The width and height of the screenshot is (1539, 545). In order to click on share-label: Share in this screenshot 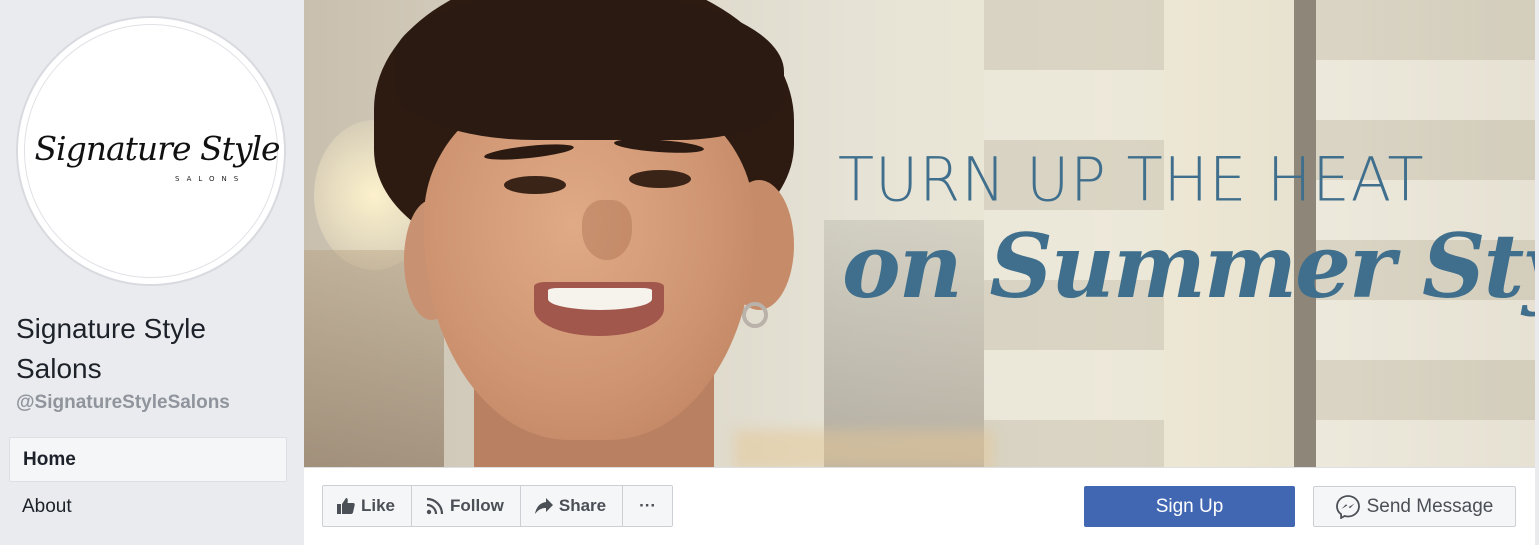, I will do `click(582, 505)`.